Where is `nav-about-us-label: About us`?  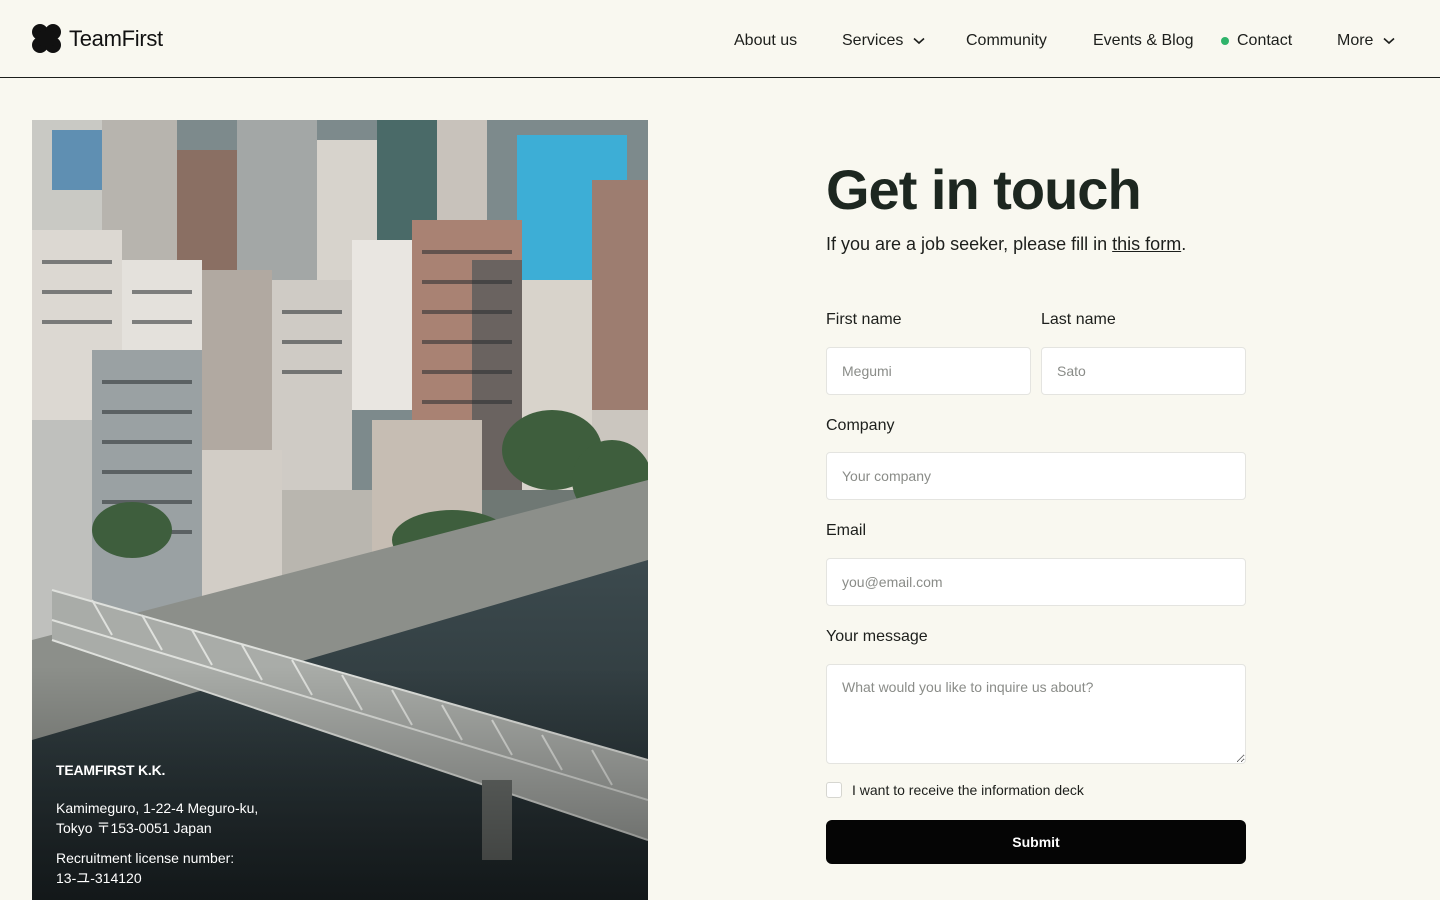
nav-about-us-label: About us is located at coordinates (766, 40).